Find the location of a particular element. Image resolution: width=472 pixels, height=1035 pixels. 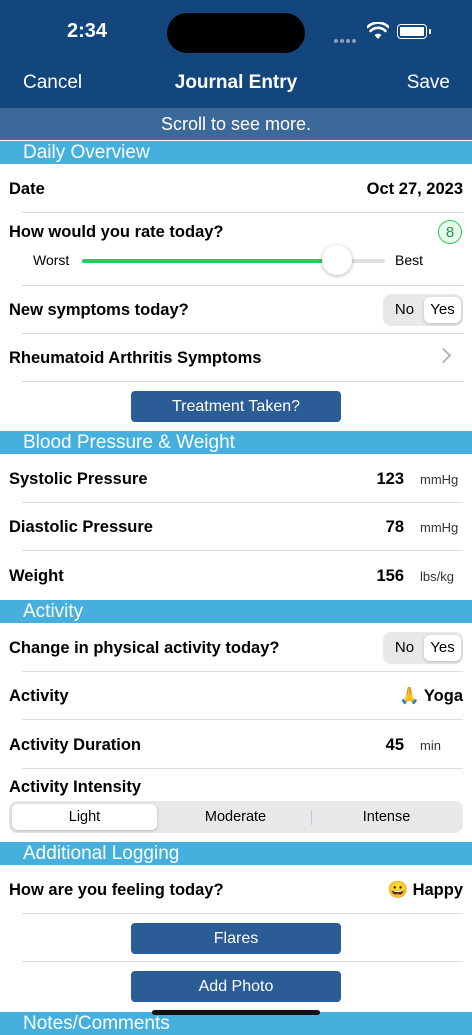

battery-icon is located at coordinates (414, 31).